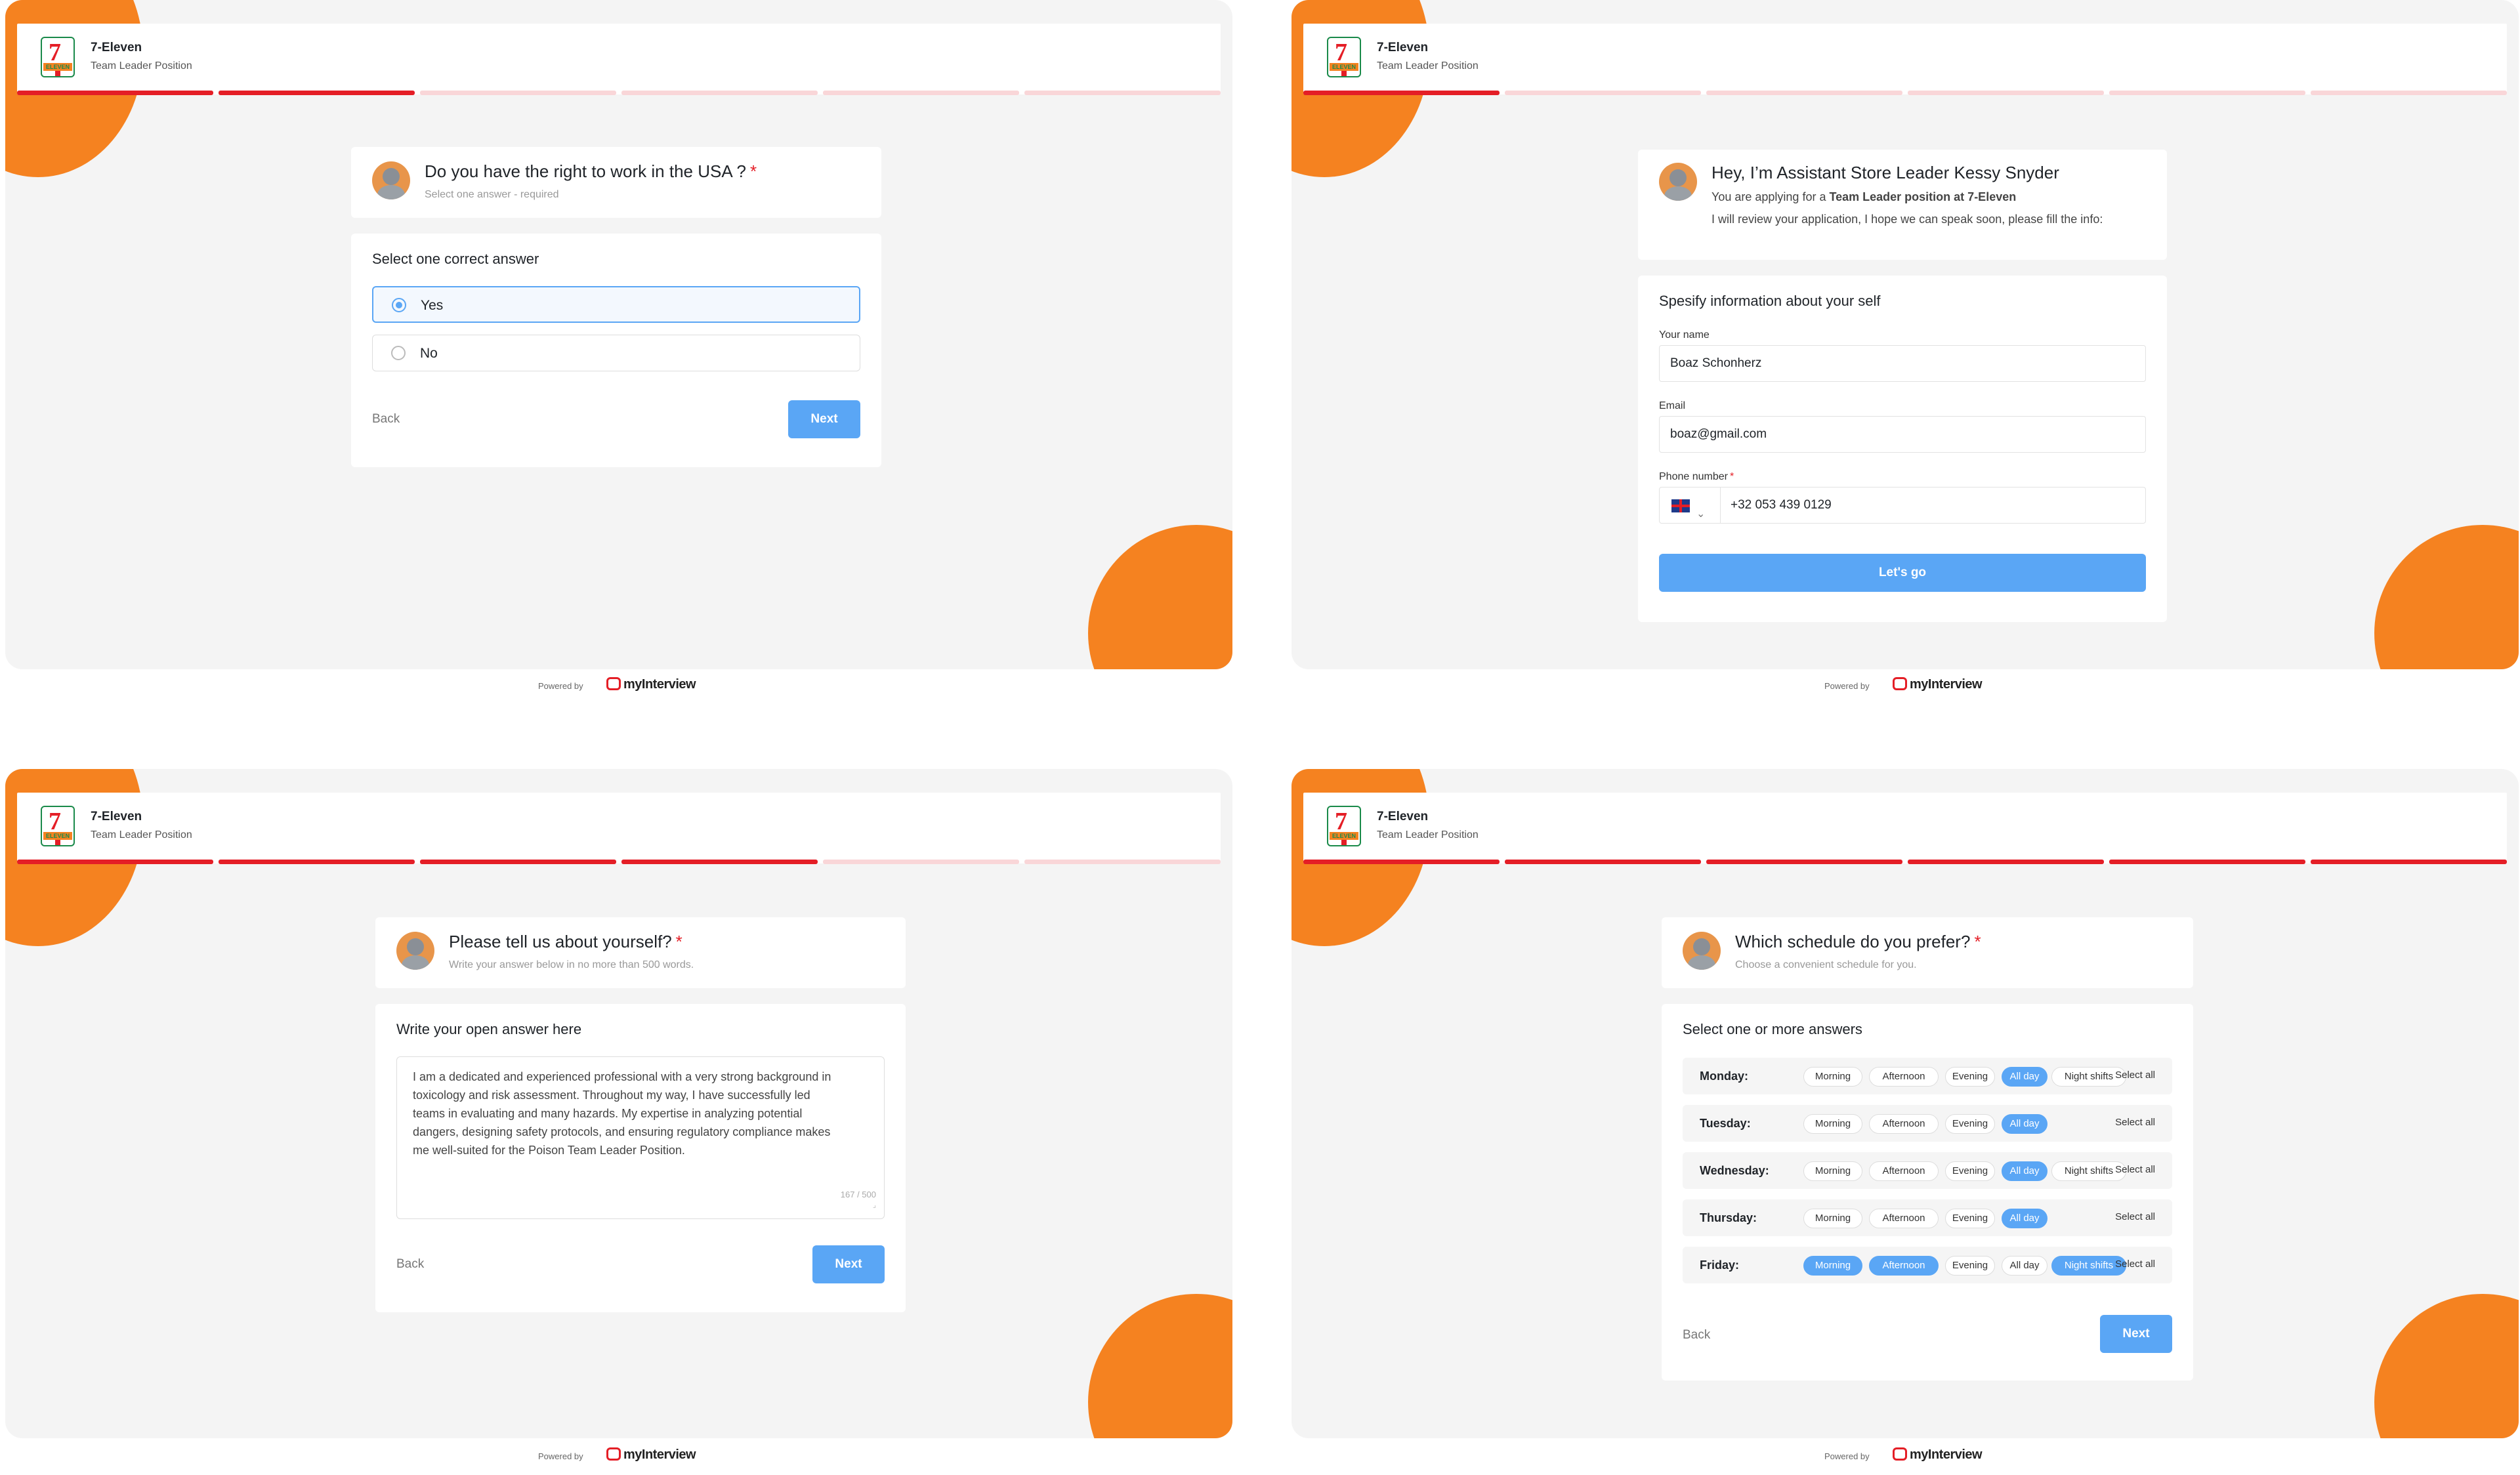 The width and height of the screenshot is (2520, 1475). Describe the element at coordinates (616, 304) in the screenshot. I see `option-yes: Yes` at that location.